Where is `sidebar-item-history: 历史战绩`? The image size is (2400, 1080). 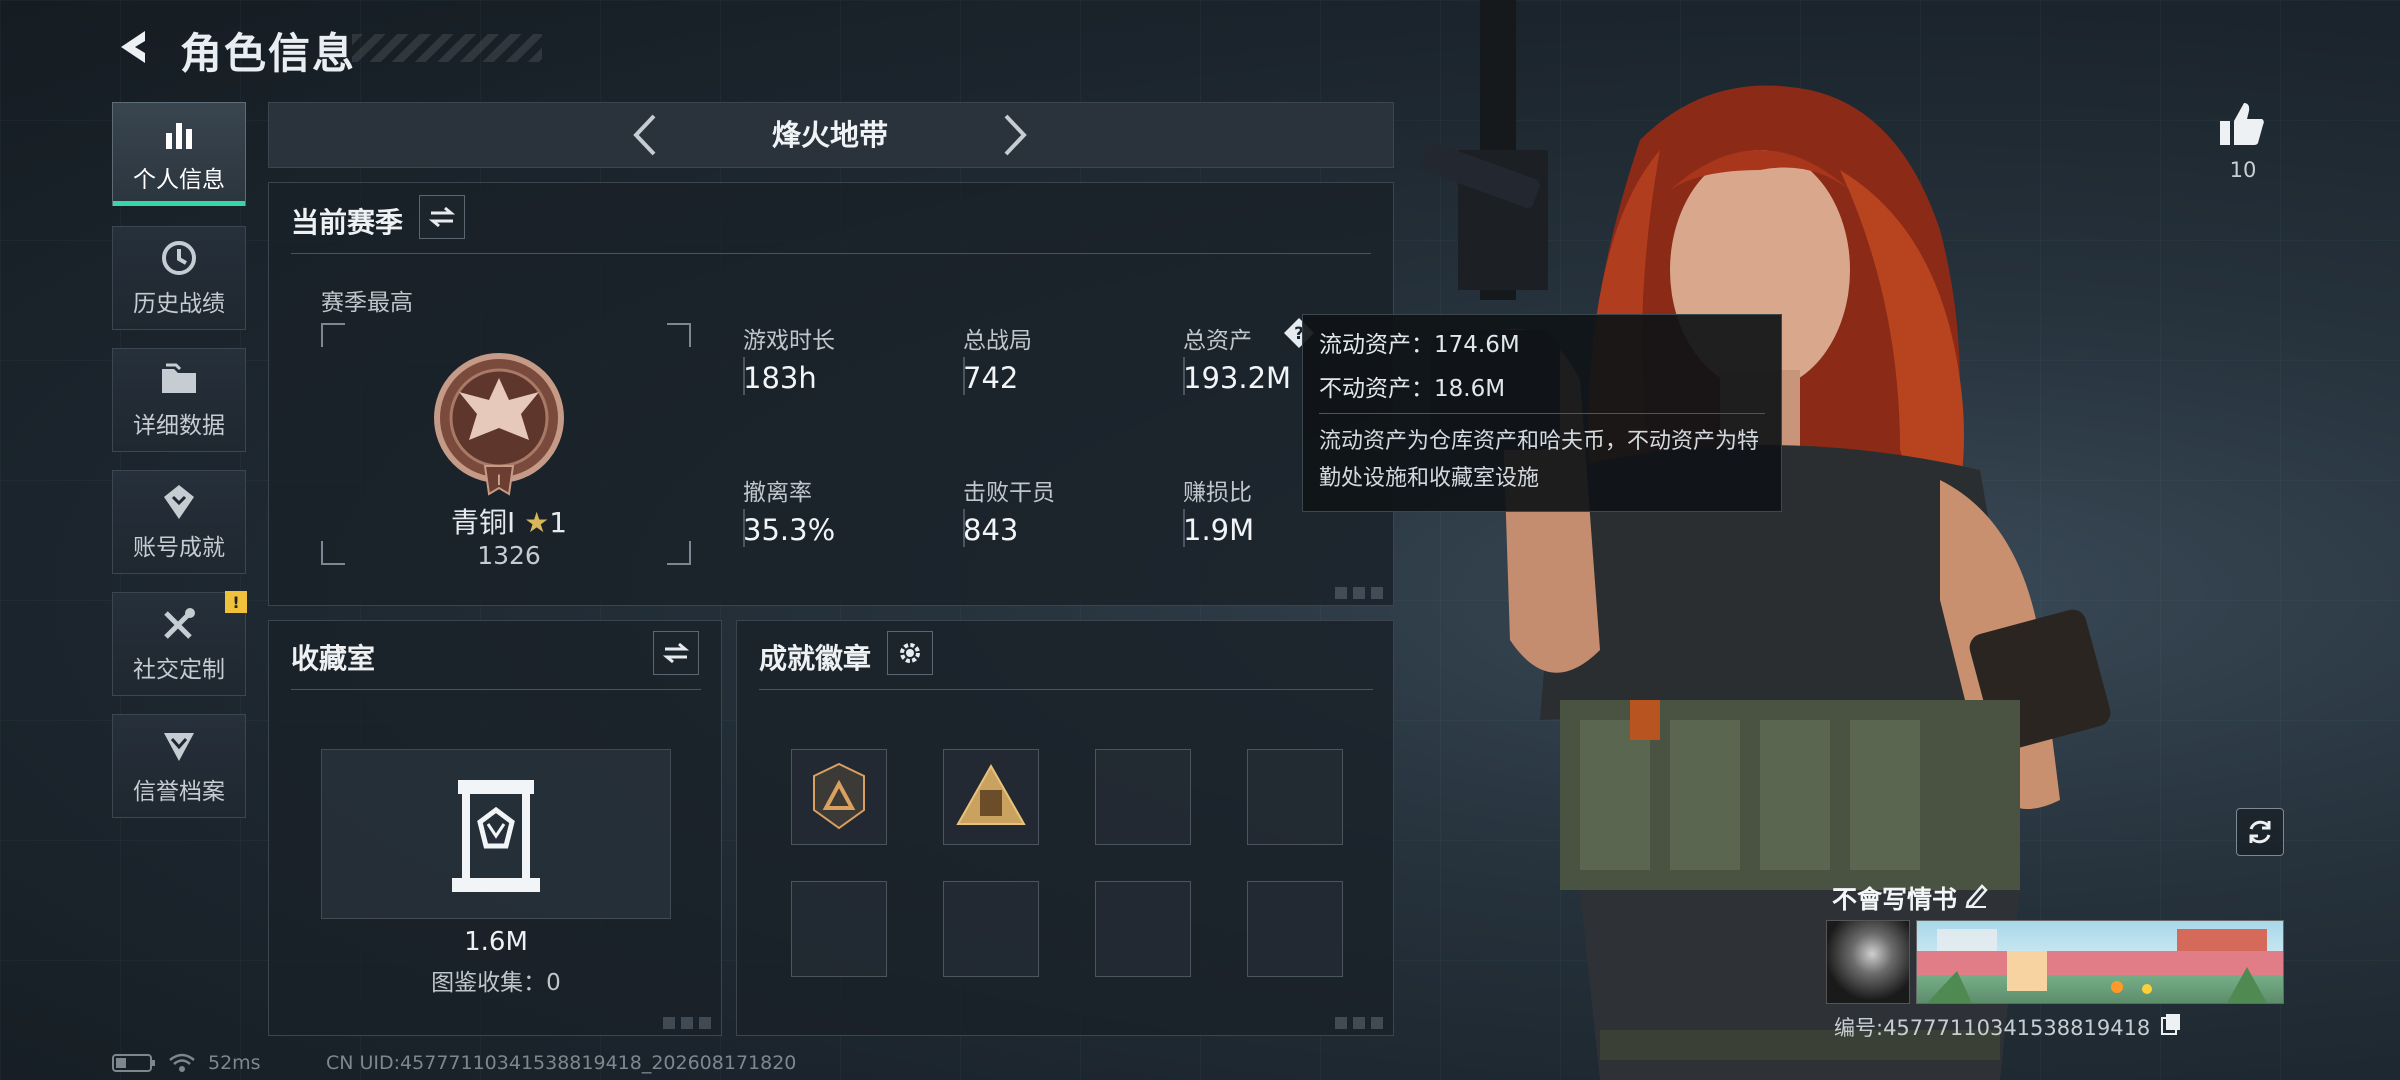 sidebar-item-history: 历史战绩 is located at coordinates (179, 278).